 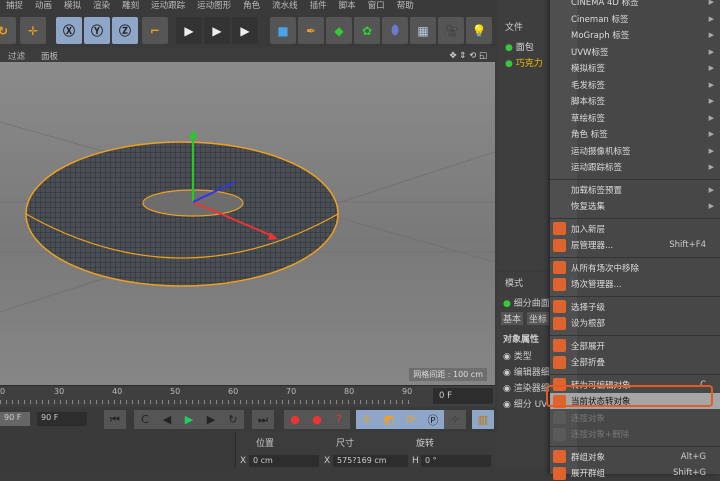 What do you see at coordinates (456, 461) in the screenshot?
I see `rotation-h-field: 0 °` at bounding box center [456, 461].